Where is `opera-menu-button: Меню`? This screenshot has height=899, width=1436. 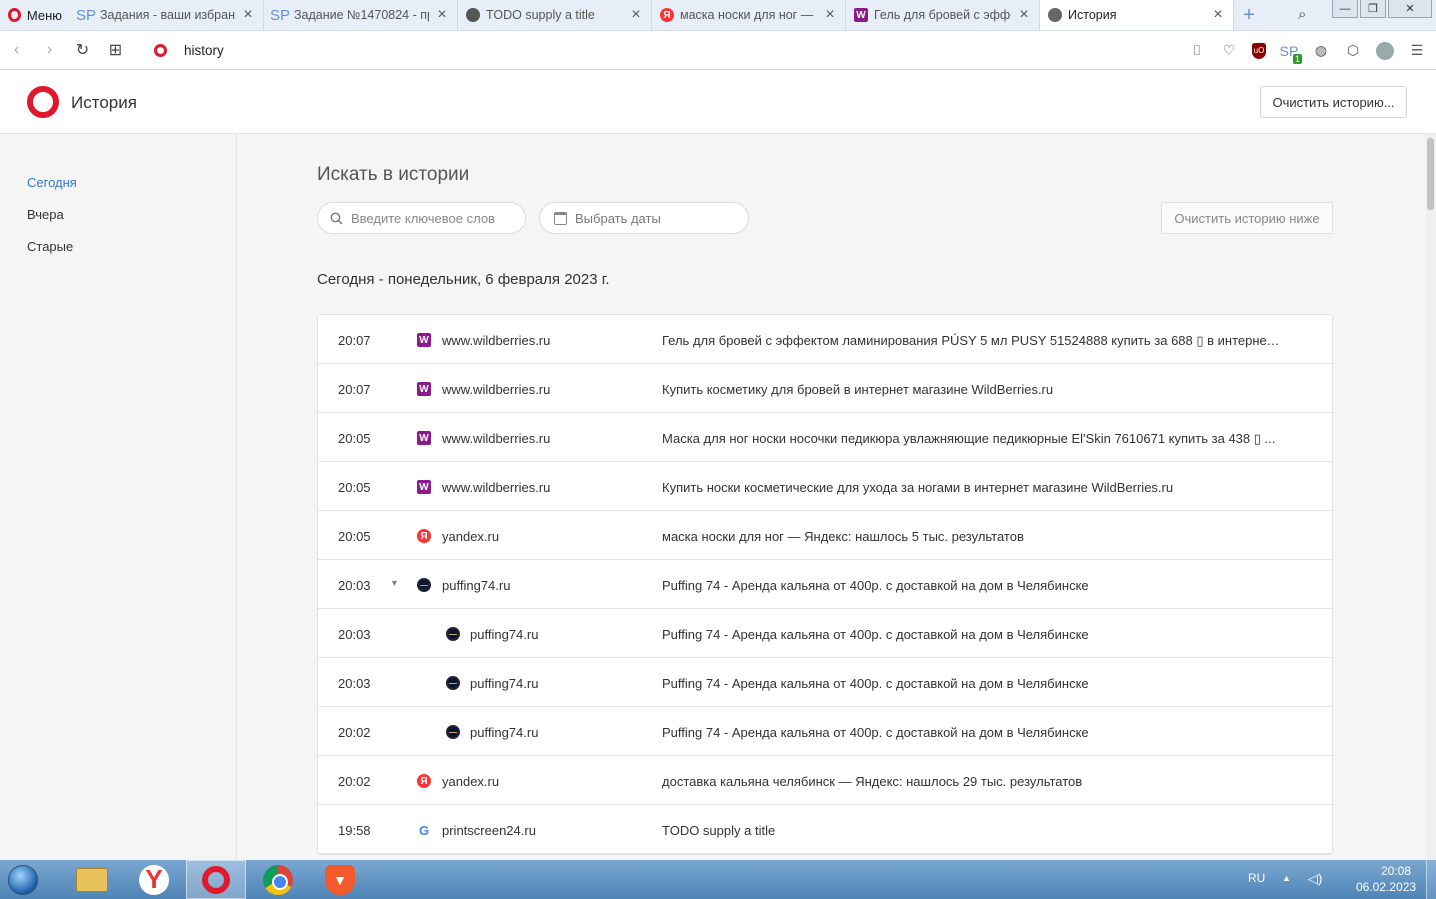 opera-menu-button: Меню is located at coordinates (35, 15).